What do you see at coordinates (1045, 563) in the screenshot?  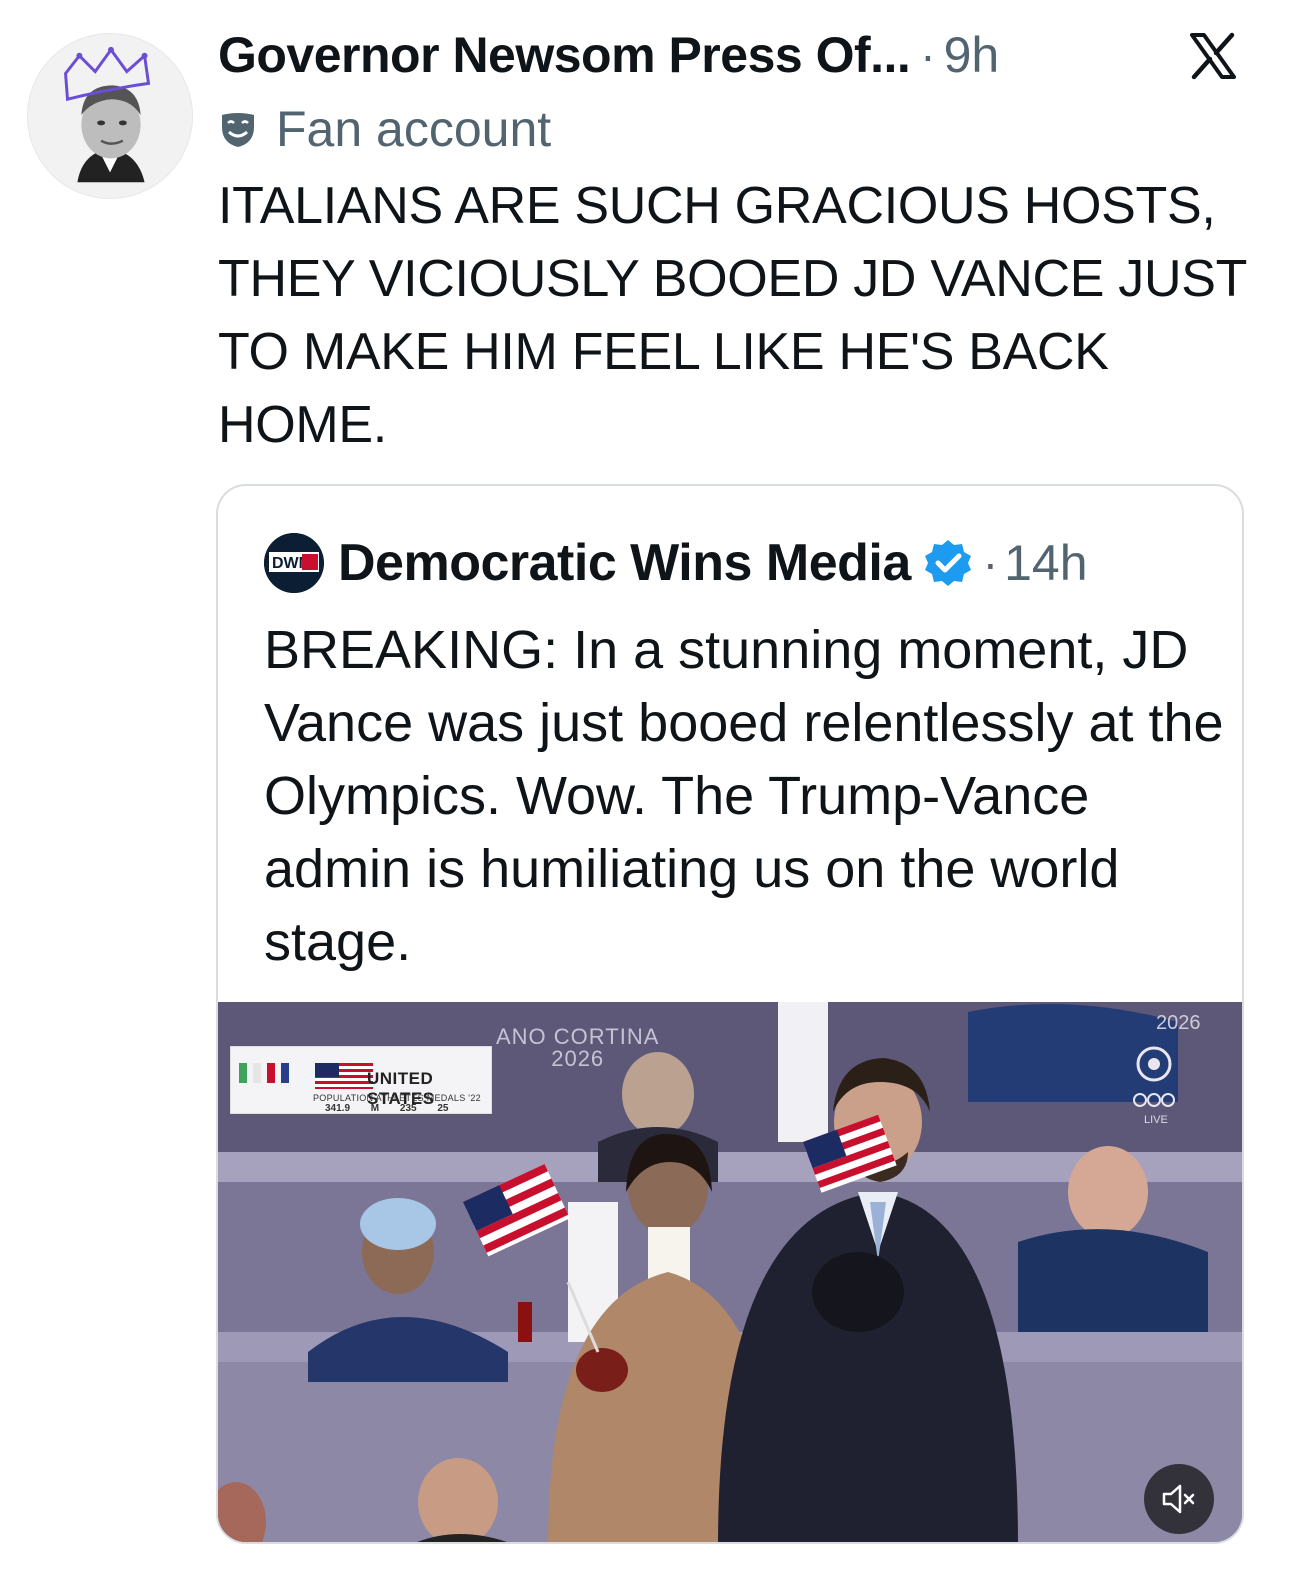 I see `quoted-tweet-timestamp: 14h` at bounding box center [1045, 563].